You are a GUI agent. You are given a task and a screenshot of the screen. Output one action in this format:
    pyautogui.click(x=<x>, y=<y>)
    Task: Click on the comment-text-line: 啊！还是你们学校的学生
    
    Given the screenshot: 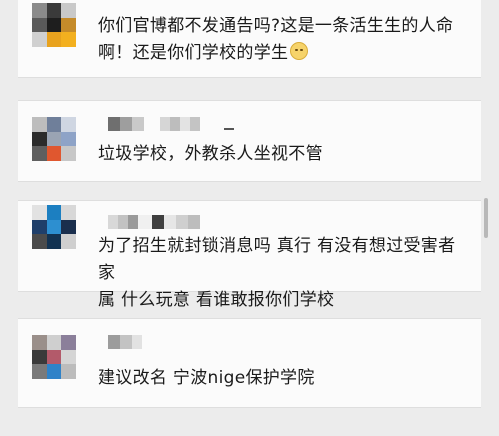 What is the action you would take?
    pyautogui.click(x=284, y=53)
    